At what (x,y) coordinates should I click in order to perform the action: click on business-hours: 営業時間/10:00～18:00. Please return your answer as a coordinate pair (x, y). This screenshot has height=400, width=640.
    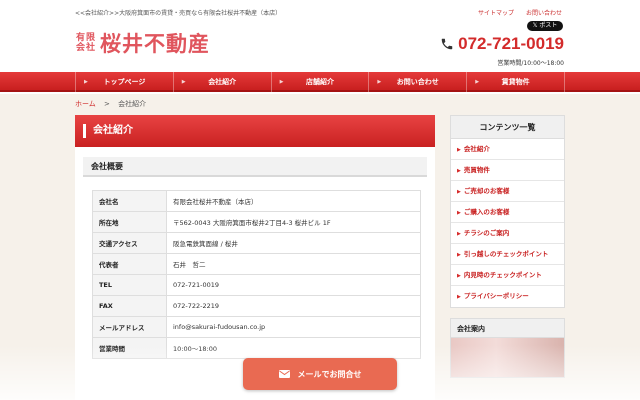
    Looking at the image, I should click on (530, 63).